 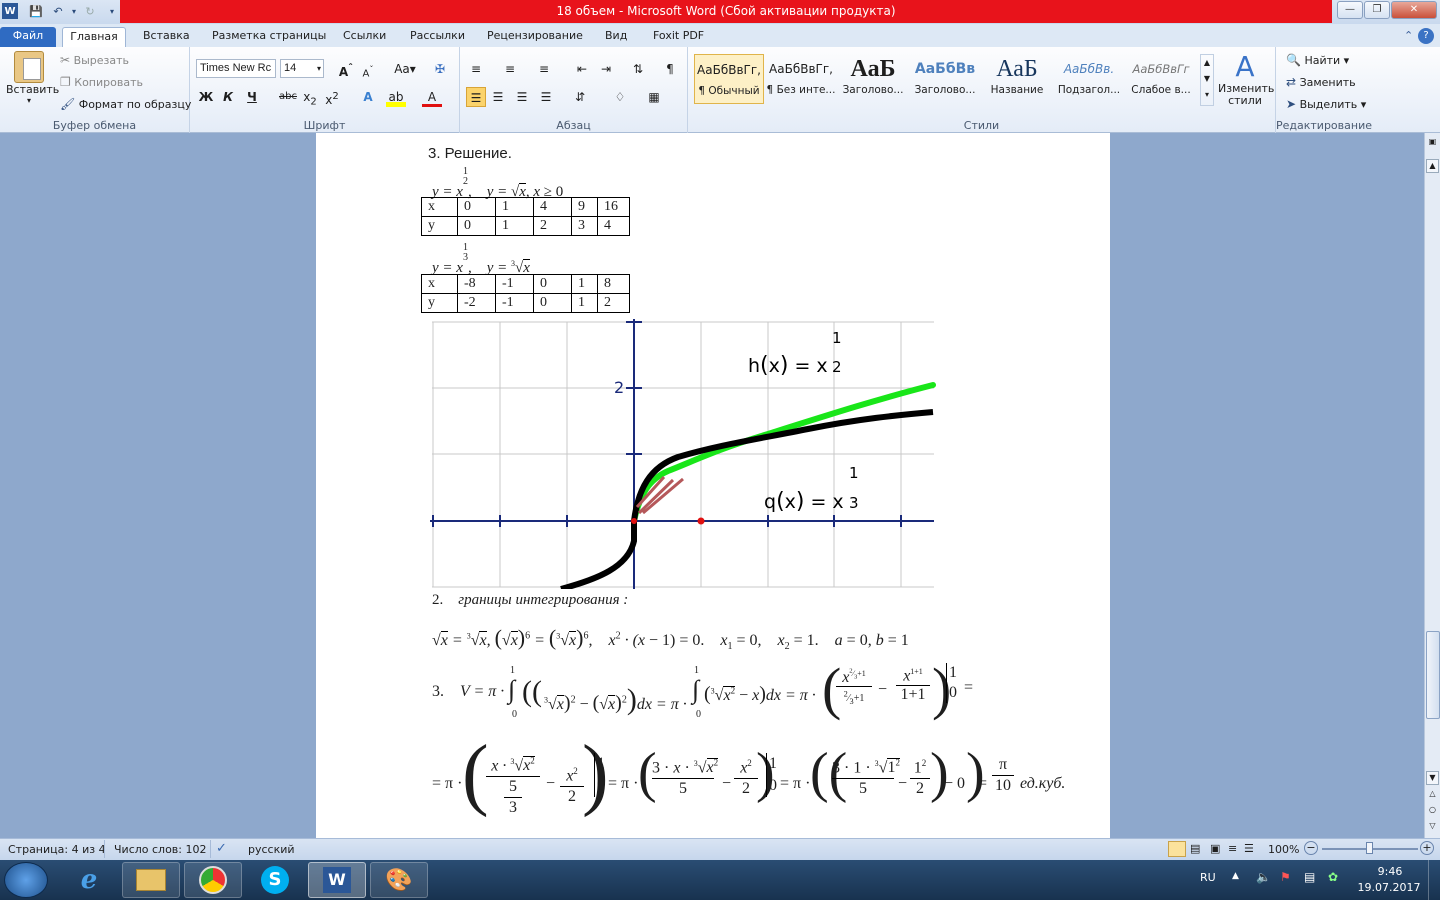 What do you see at coordinates (1408, 37) in the screenshot?
I see `collapse-ribbon-icon: ⌃` at bounding box center [1408, 37].